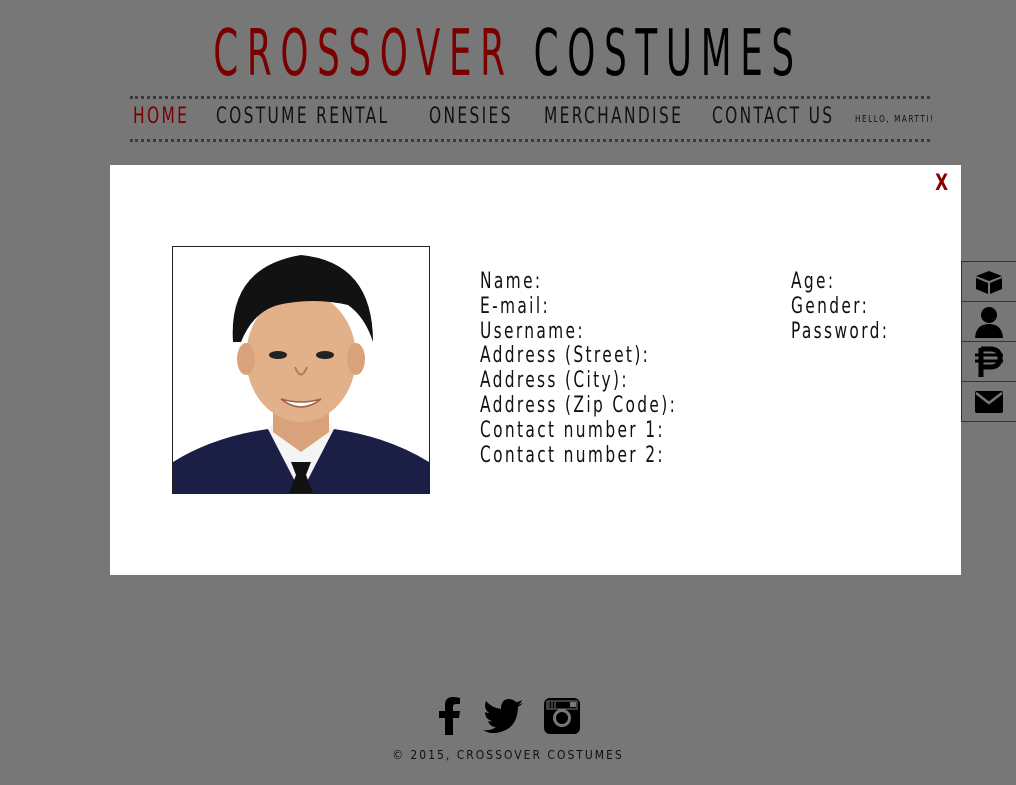  What do you see at coordinates (572, 430) in the screenshot?
I see `contact-number-1-label: Contact number 1:` at bounding box center [572, 430].